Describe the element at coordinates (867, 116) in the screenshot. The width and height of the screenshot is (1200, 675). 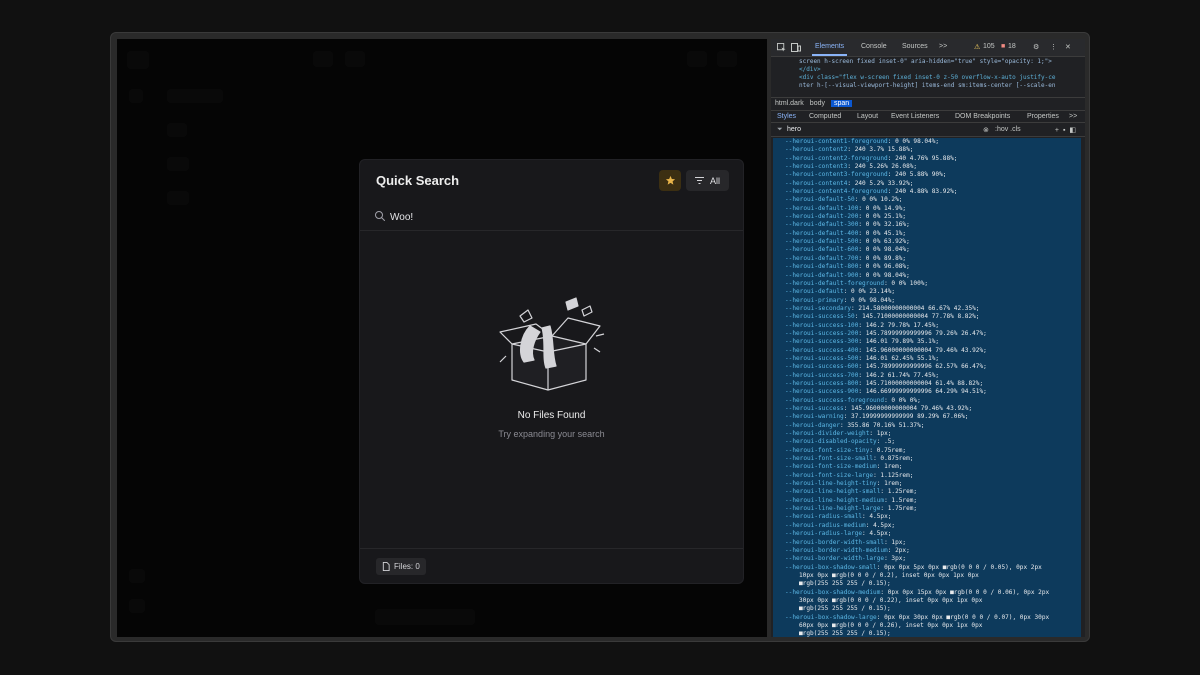
I see `subtab-layout: Layout` at that location.